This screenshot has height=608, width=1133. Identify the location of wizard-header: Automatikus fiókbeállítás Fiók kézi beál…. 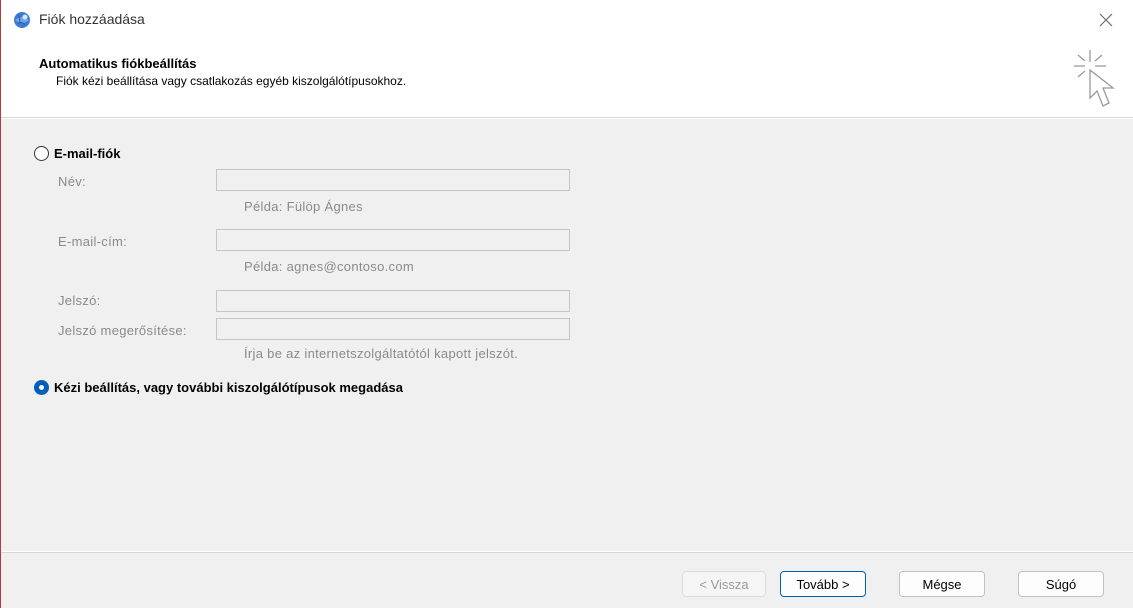
(567, 79).